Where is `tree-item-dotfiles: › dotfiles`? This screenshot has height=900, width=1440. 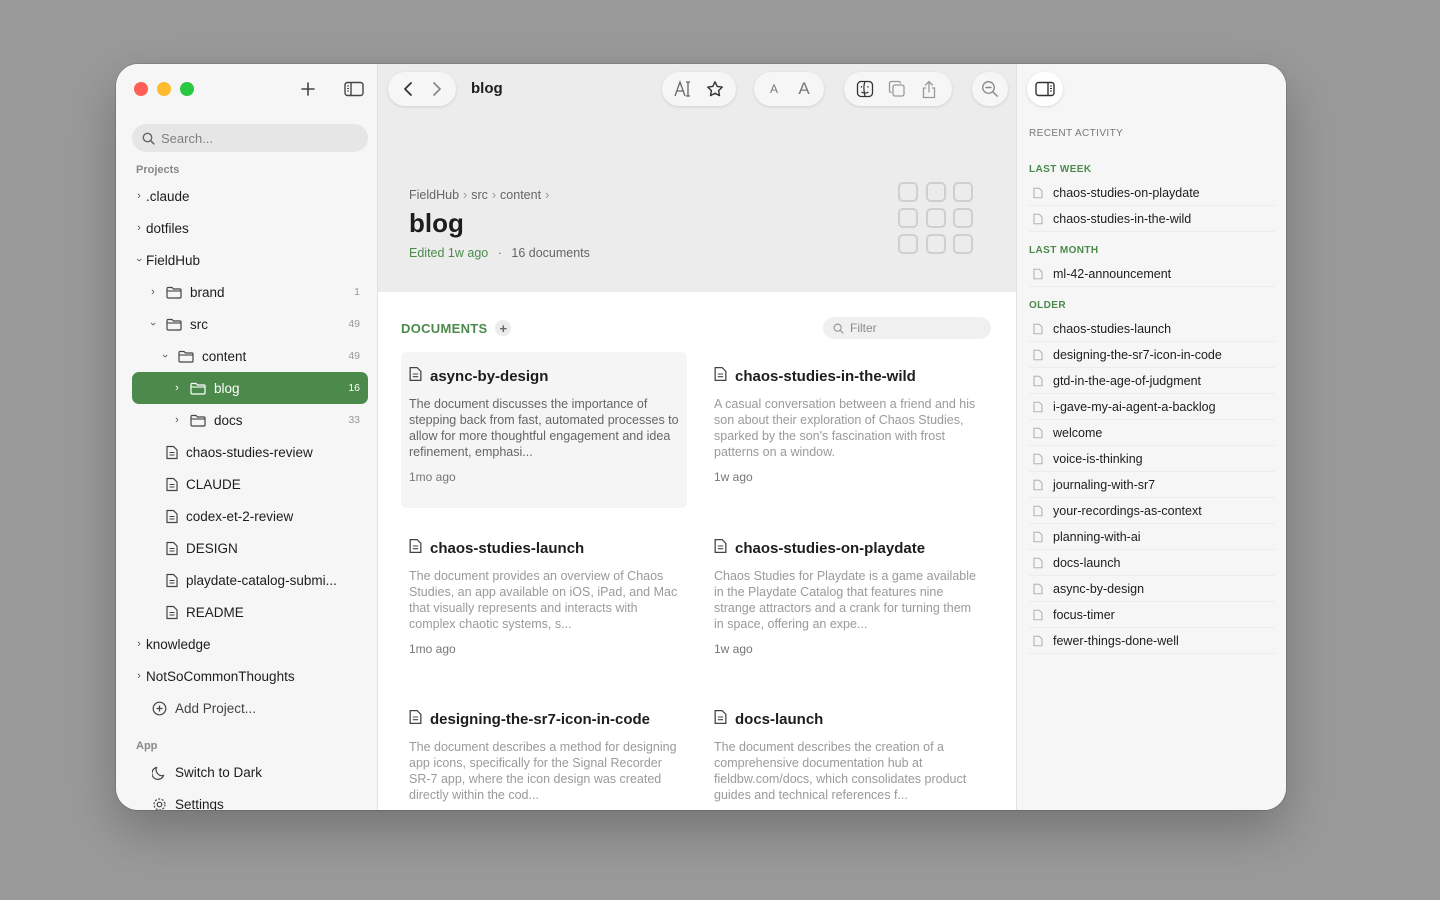 tree-item-dotfiles: › dotfiles is located at coordinates (250, 228).